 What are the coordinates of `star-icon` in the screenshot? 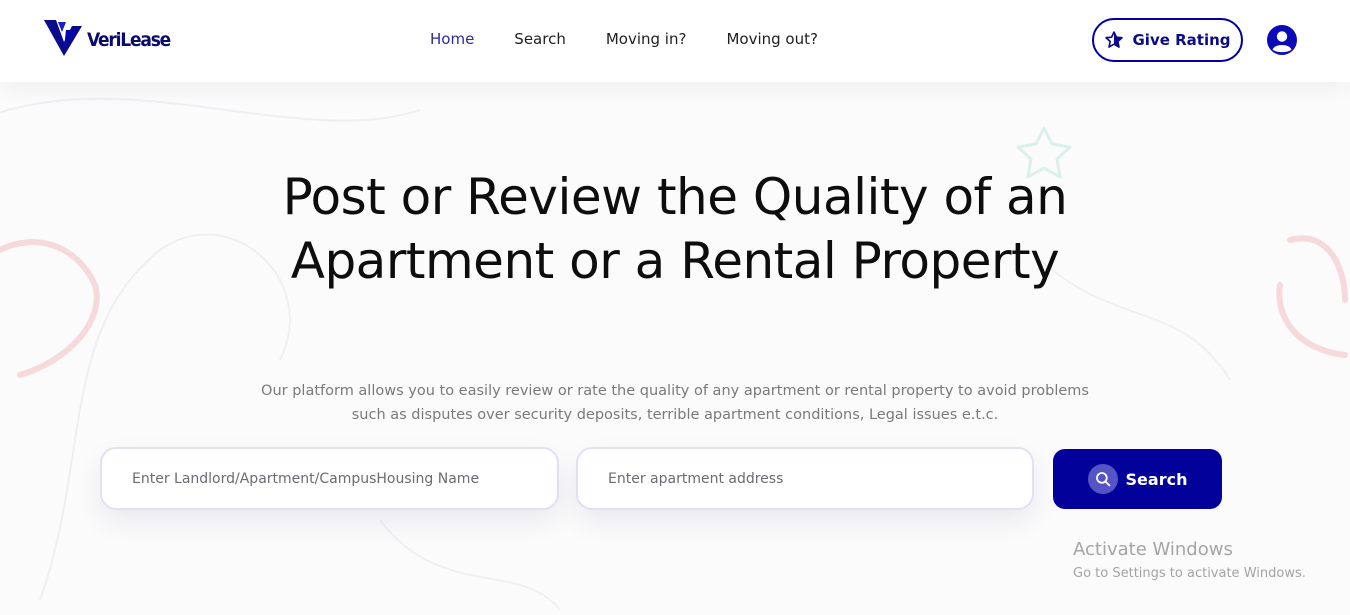 It's located at (1114, 40).